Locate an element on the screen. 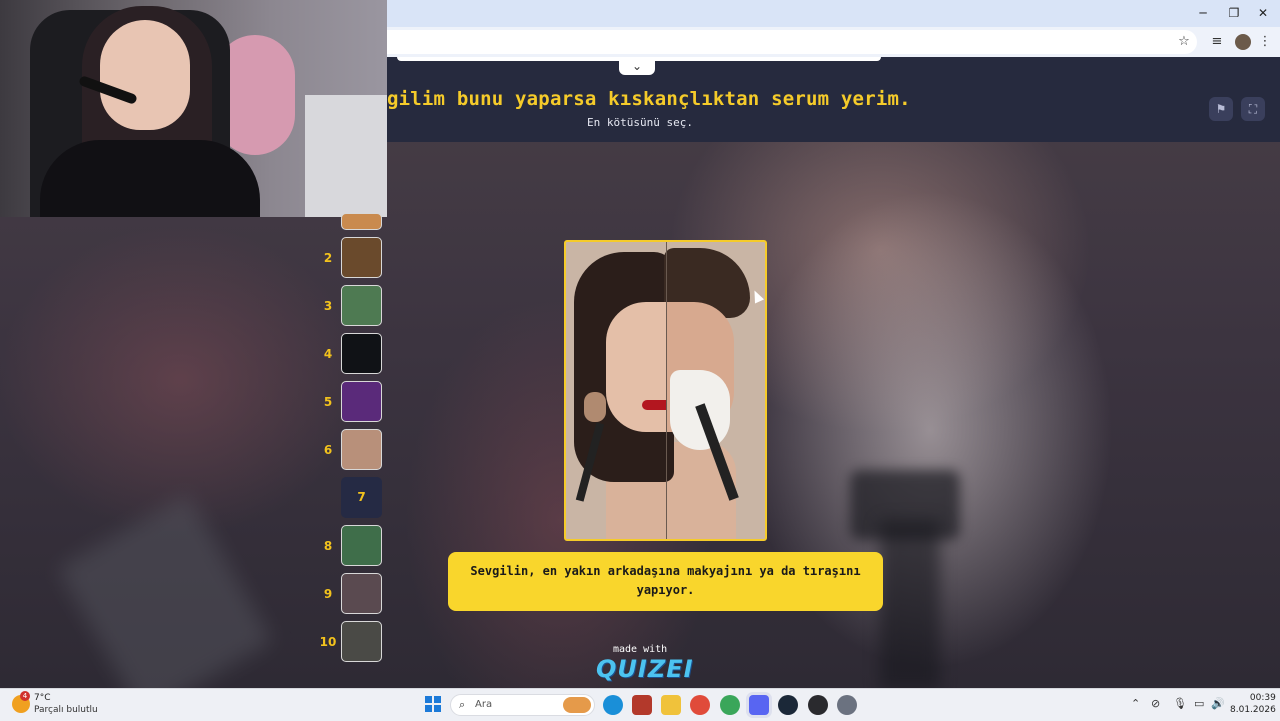  game-icon is located at coordinates (642, 705).